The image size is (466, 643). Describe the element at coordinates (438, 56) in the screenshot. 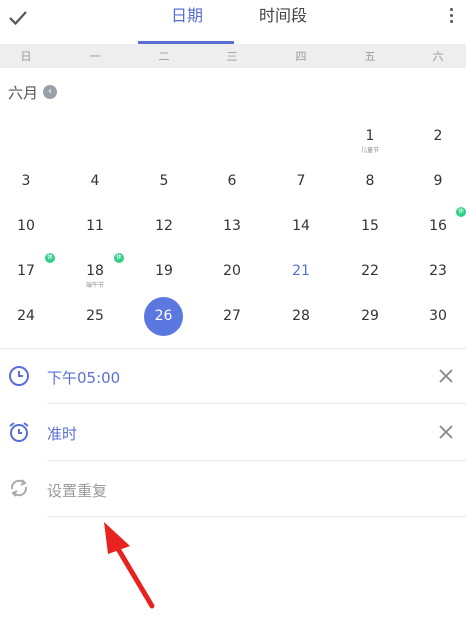

I see `weekday-sat: 六` at that location.